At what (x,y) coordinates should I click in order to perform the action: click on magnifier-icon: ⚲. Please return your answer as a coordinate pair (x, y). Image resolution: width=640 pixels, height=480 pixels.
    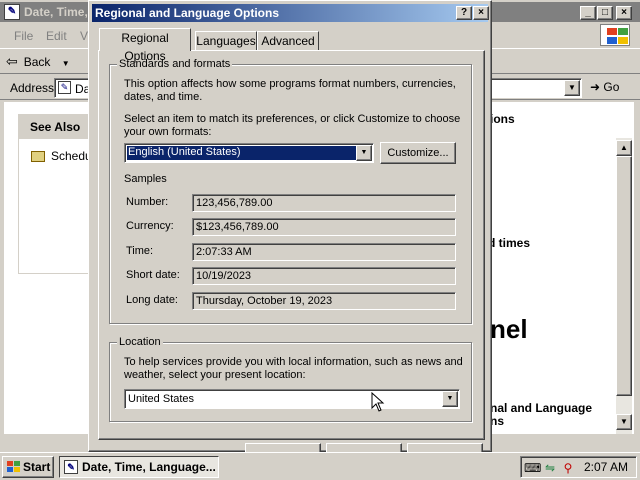
    Looking at the image, I should click on (568, 468).